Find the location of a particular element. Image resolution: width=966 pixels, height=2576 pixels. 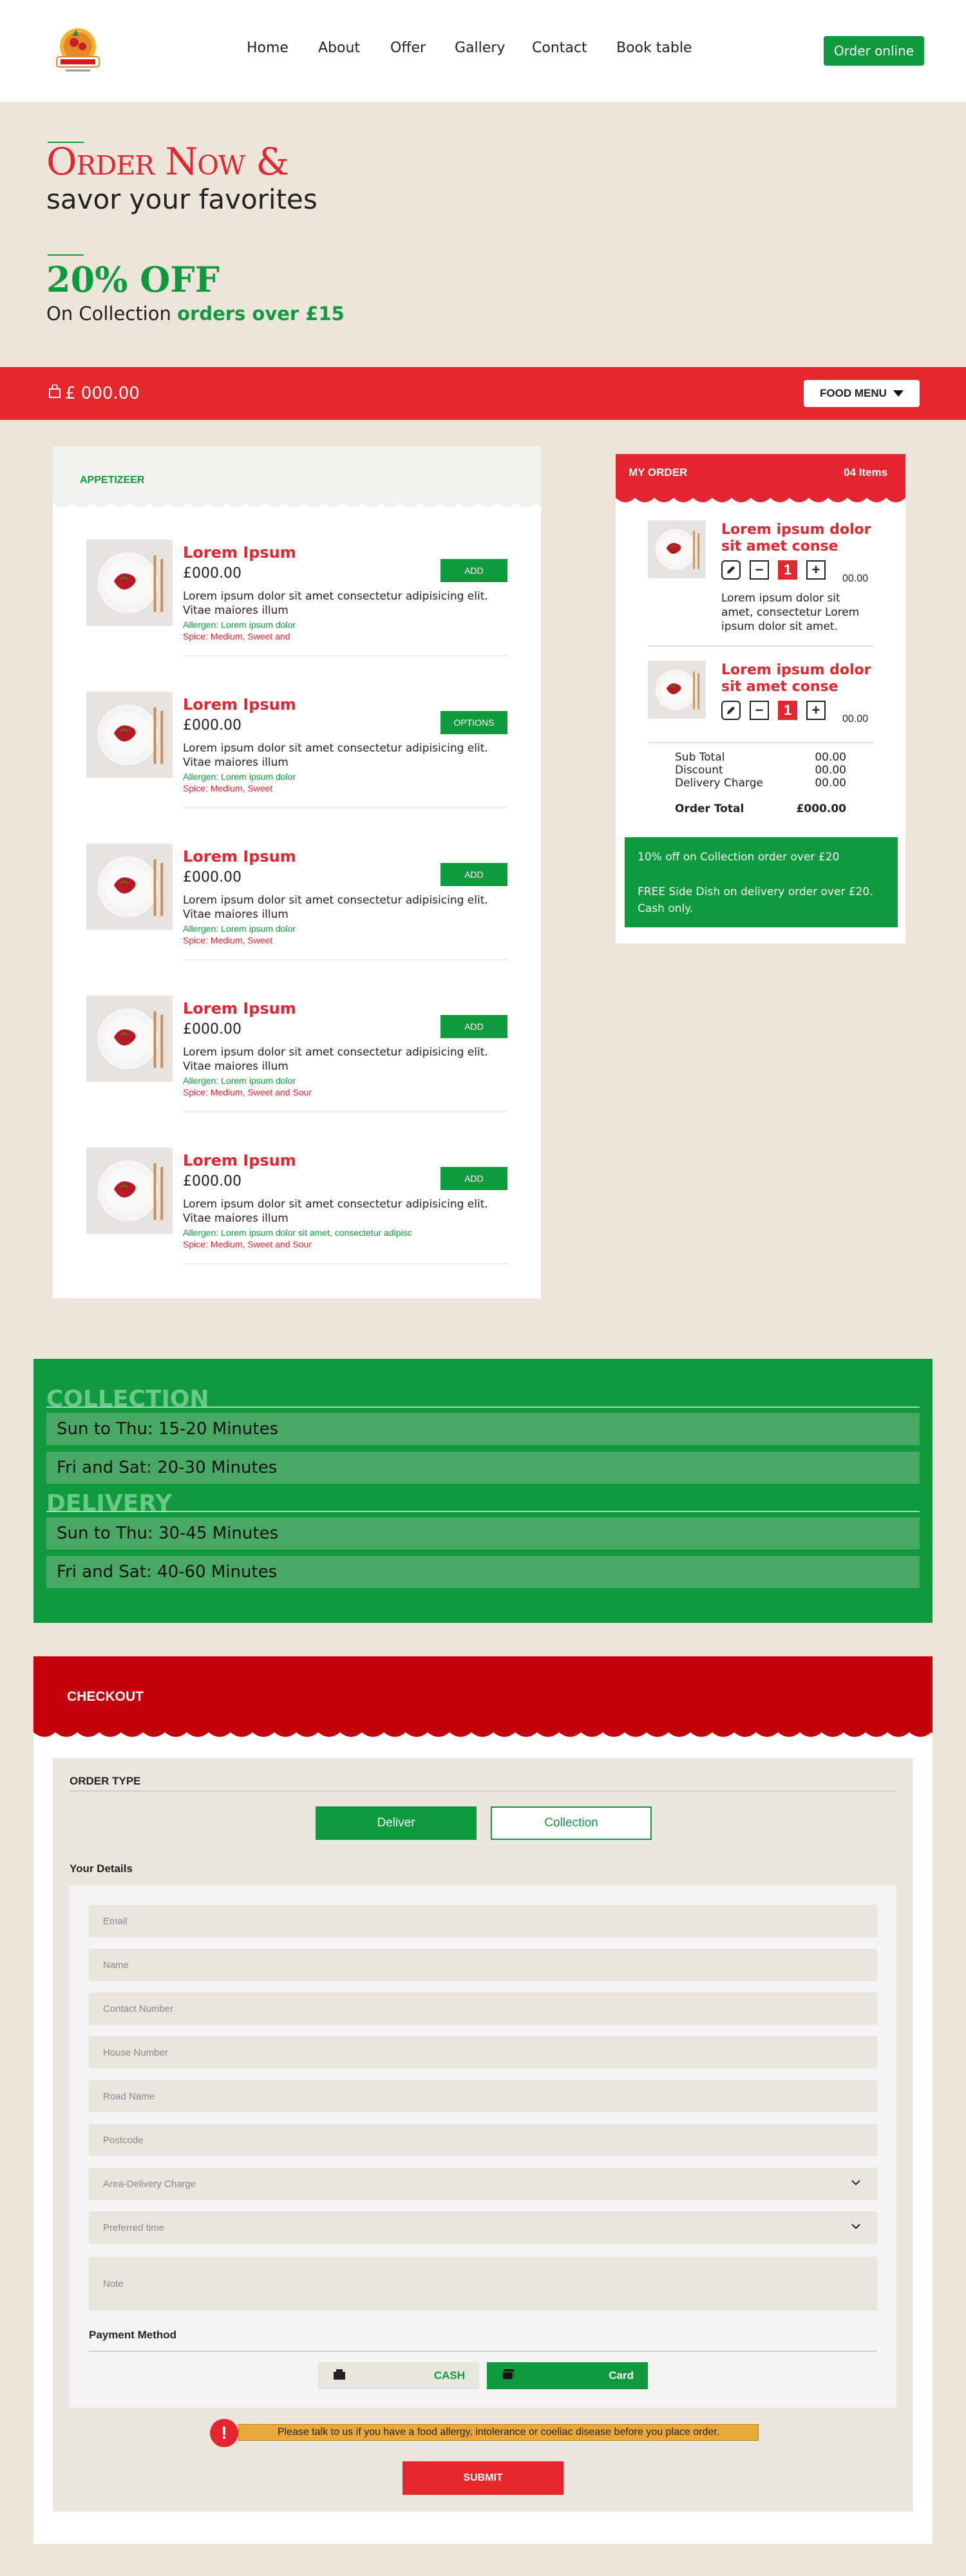

menu-item-spice: Spice: Medium, Sweet and is located at coordinates (237, 636).